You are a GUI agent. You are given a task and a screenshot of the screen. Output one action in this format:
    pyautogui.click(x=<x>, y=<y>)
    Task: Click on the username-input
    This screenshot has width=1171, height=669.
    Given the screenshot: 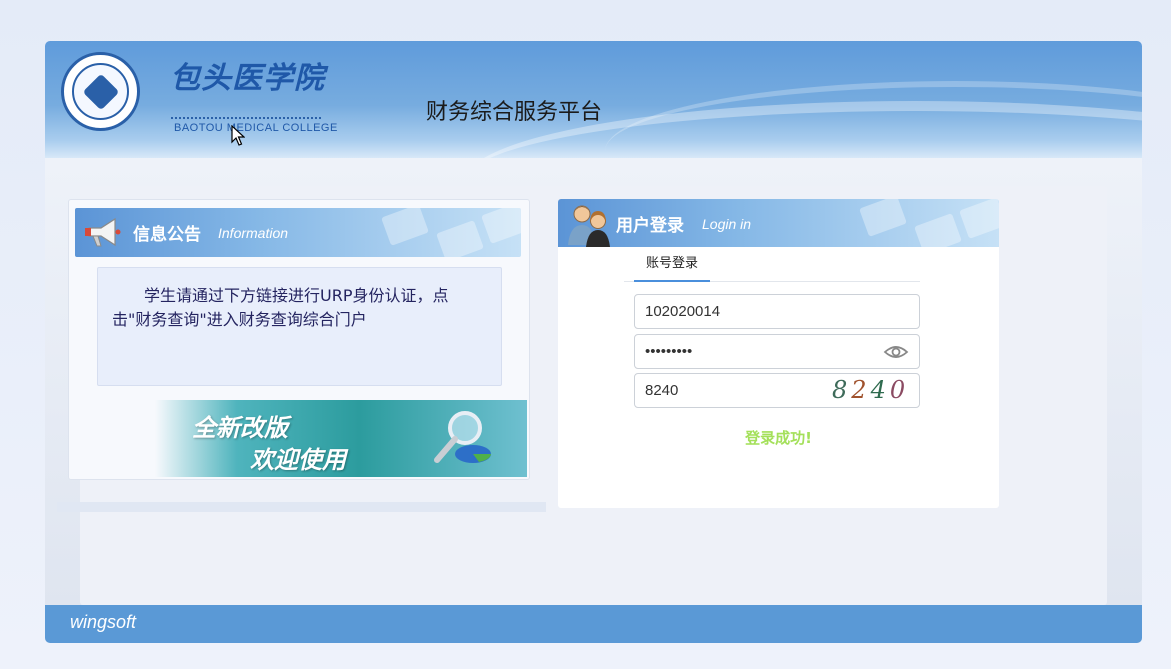 What is the action you would take?
    pyautogui.click(x=777, y=311)
    